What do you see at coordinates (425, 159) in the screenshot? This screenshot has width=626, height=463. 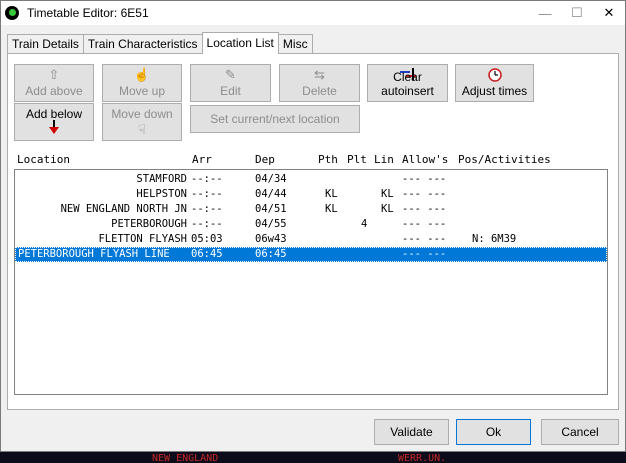 I see `header-allows: Allow's` at bounding box center [425, 159].